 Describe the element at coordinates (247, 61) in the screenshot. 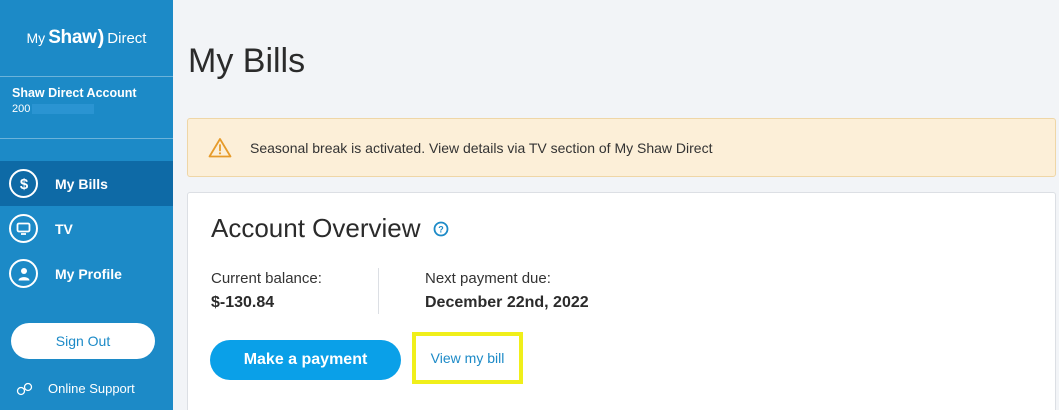

I see `page-title: My Bills` at that location.